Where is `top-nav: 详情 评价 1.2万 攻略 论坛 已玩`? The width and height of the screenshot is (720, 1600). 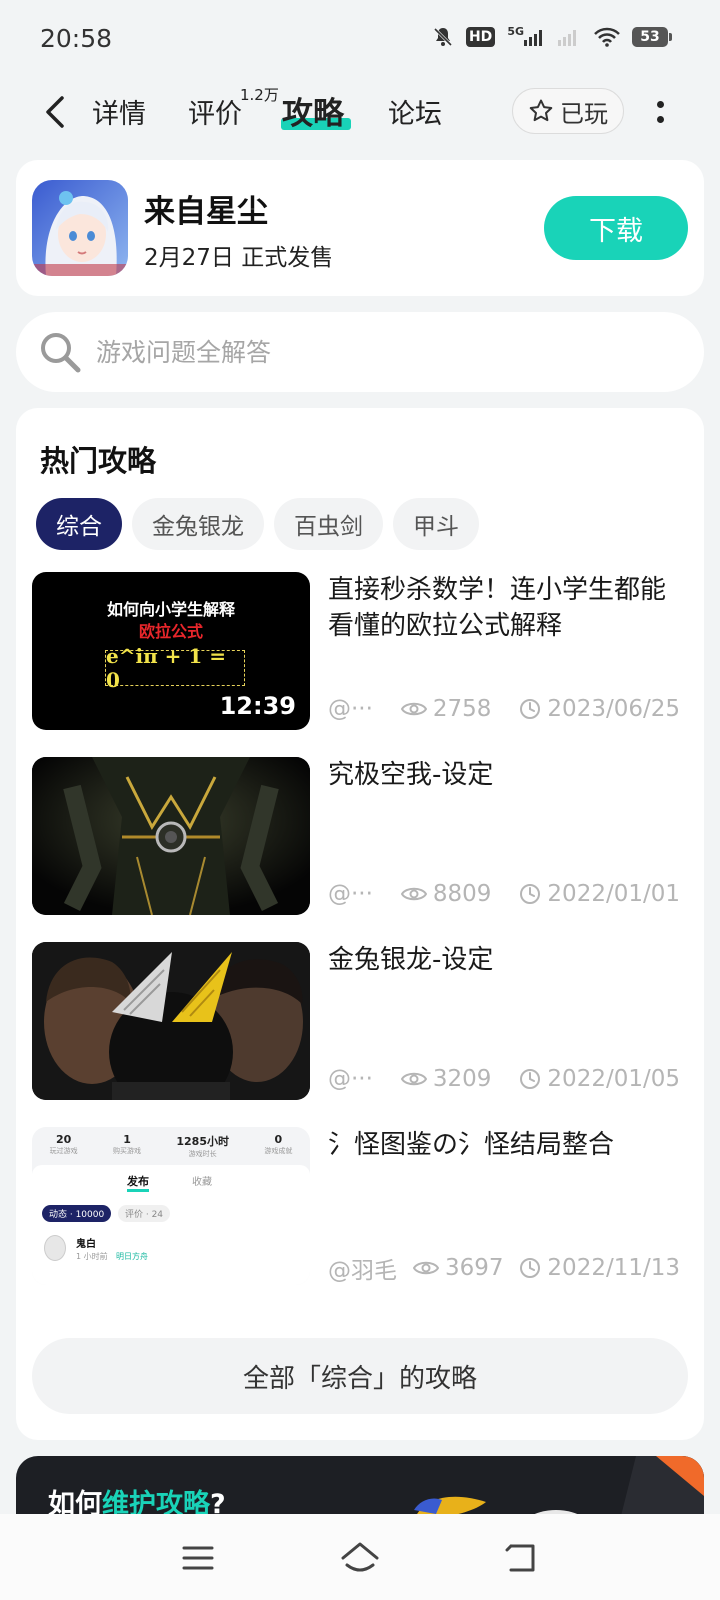 top-nav: 详情 评价 1.2万 攻略 论坛 已玩 is located at coordinates (360, 112).